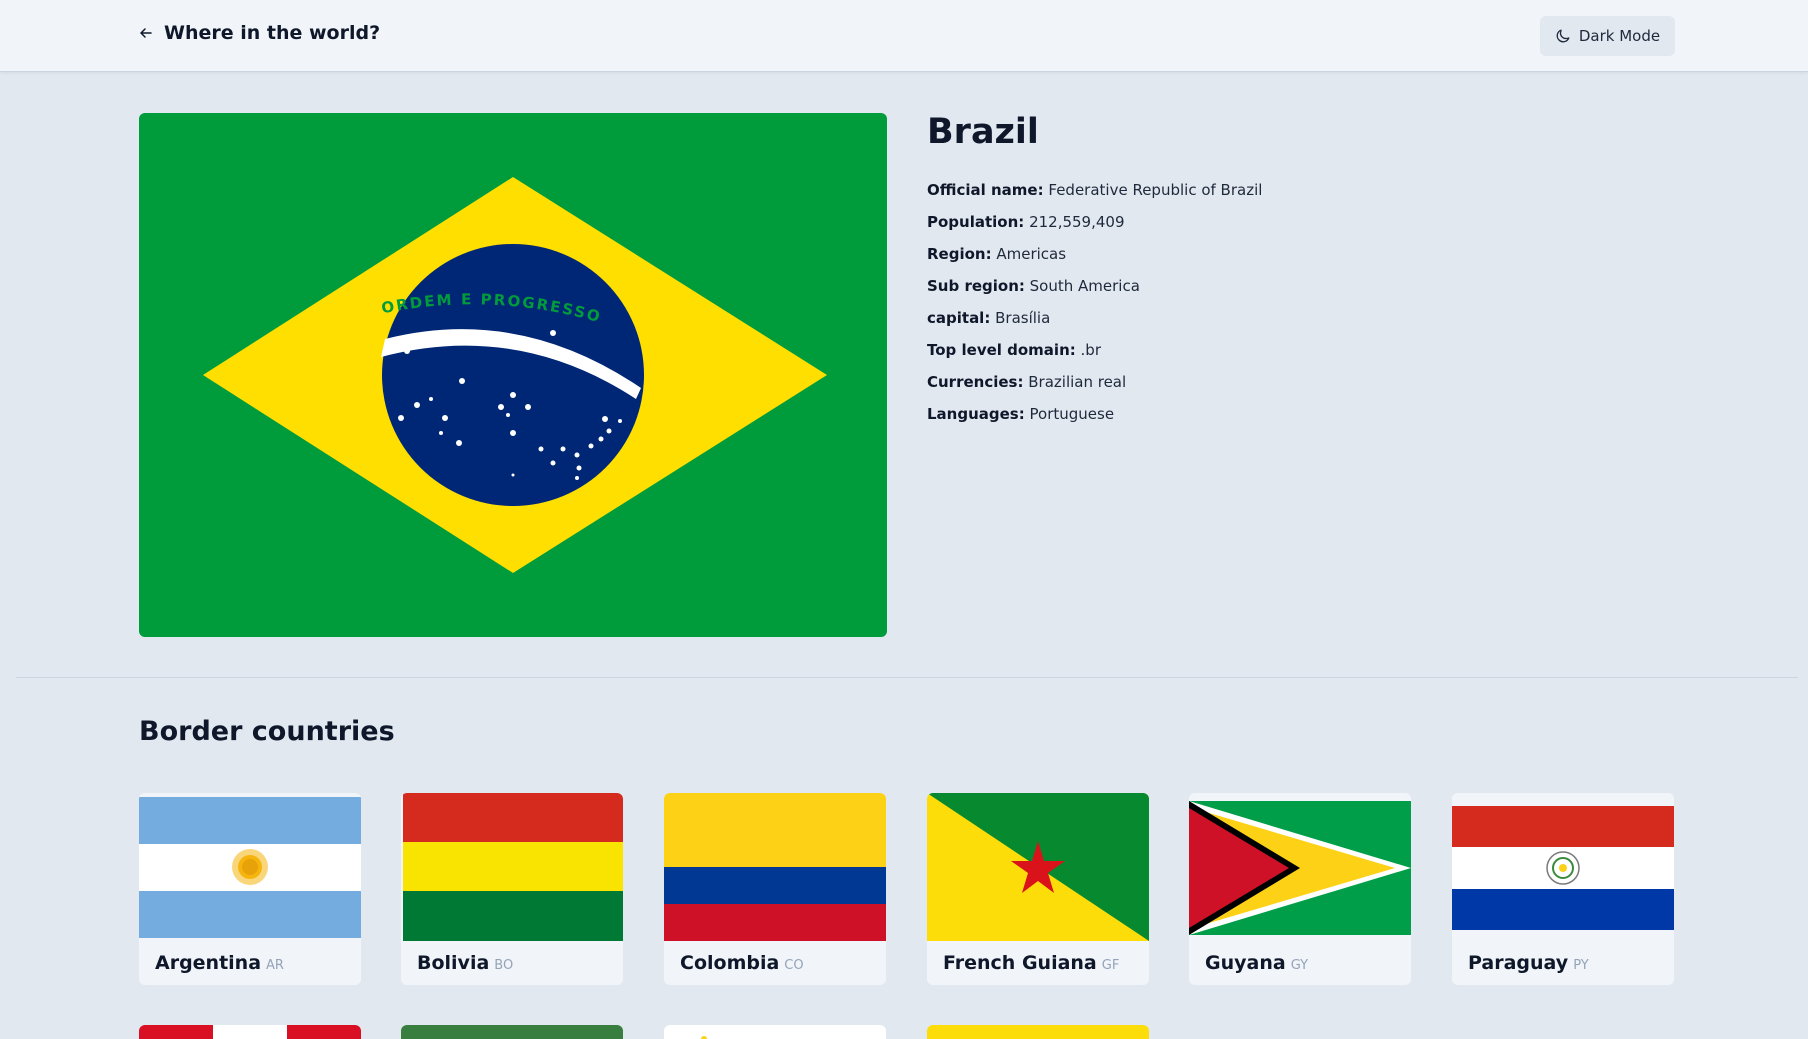 The width and height of the screenshot is (1808, 1039). I want to click on card-caption: Argentina AR, so click(219, 963).